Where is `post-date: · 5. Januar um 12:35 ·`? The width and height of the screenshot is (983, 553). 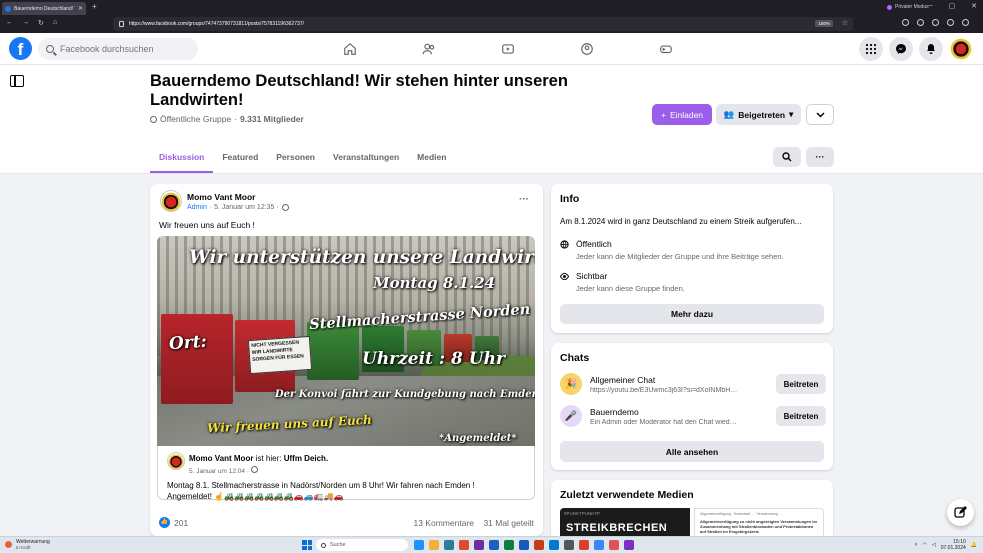
post-date: · 5. Januar um 12:35 · is located at coordinates (244, 207).